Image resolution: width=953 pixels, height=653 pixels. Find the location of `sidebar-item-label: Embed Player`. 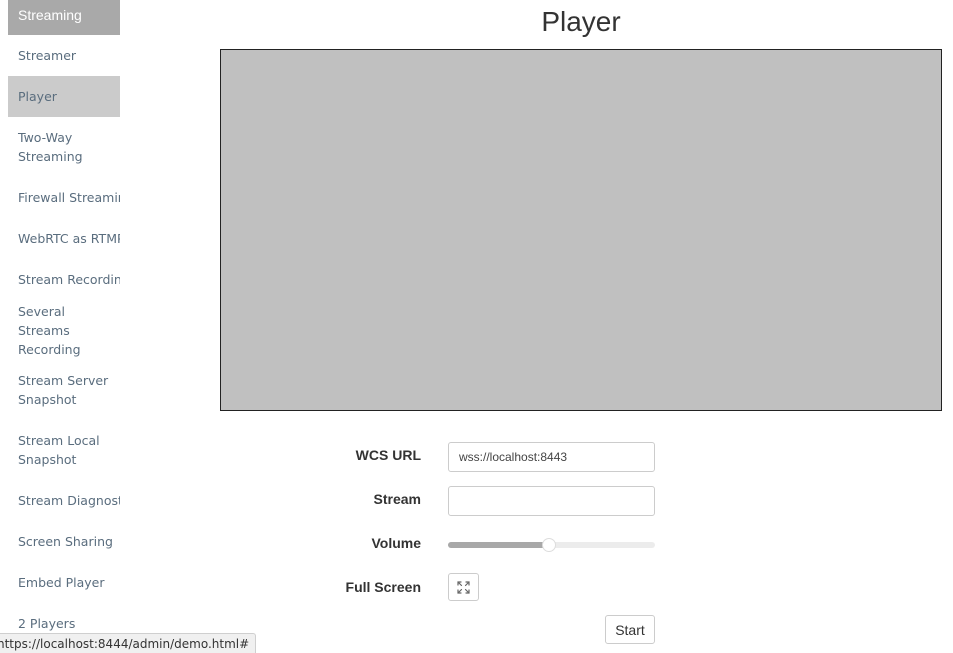

sidebar-item-label: Embed Player is located at coordinates (61, 582).